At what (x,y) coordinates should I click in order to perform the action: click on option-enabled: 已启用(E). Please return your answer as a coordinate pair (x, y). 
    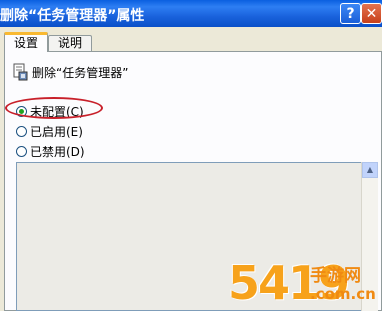
    Looking at the image, I should click on (49, 131).